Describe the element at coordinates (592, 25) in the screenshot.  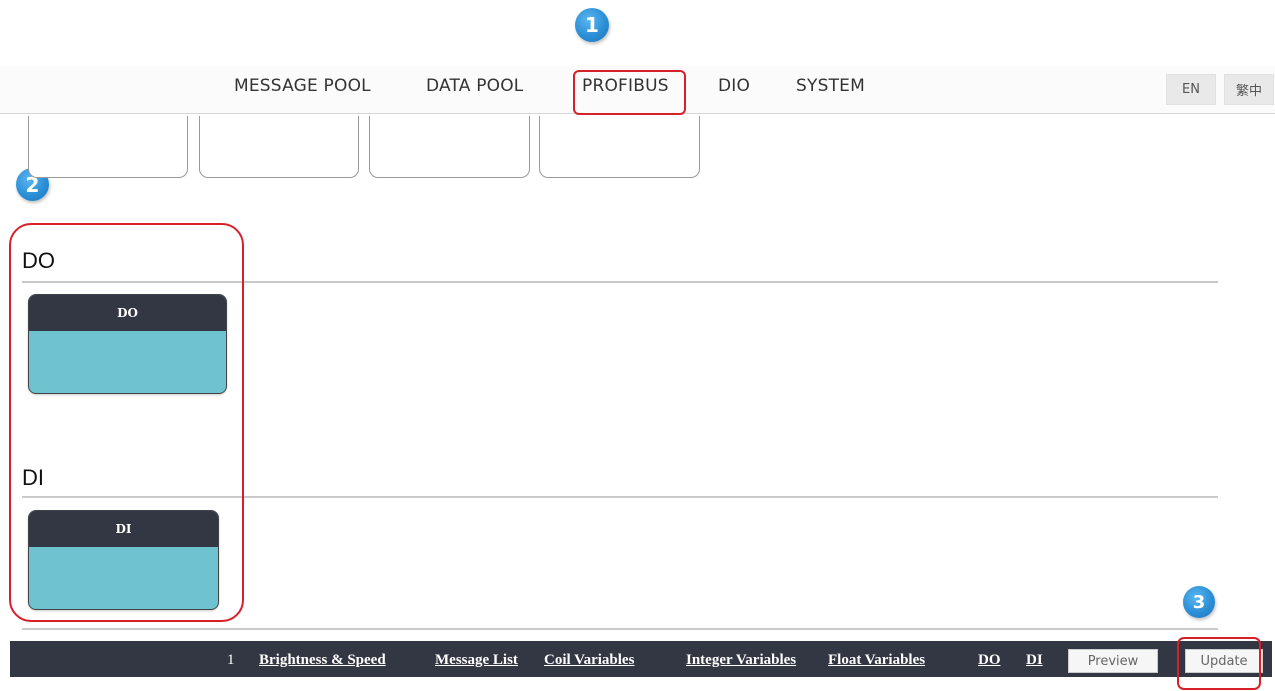
I see `step-1-marker: 1` at that location.